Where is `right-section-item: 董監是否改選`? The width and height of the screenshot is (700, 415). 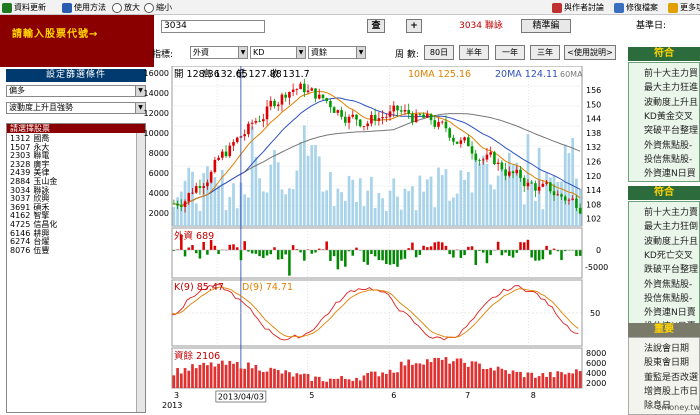 right-section-item: 董監是否改選 is located at coordinates (671, 376).